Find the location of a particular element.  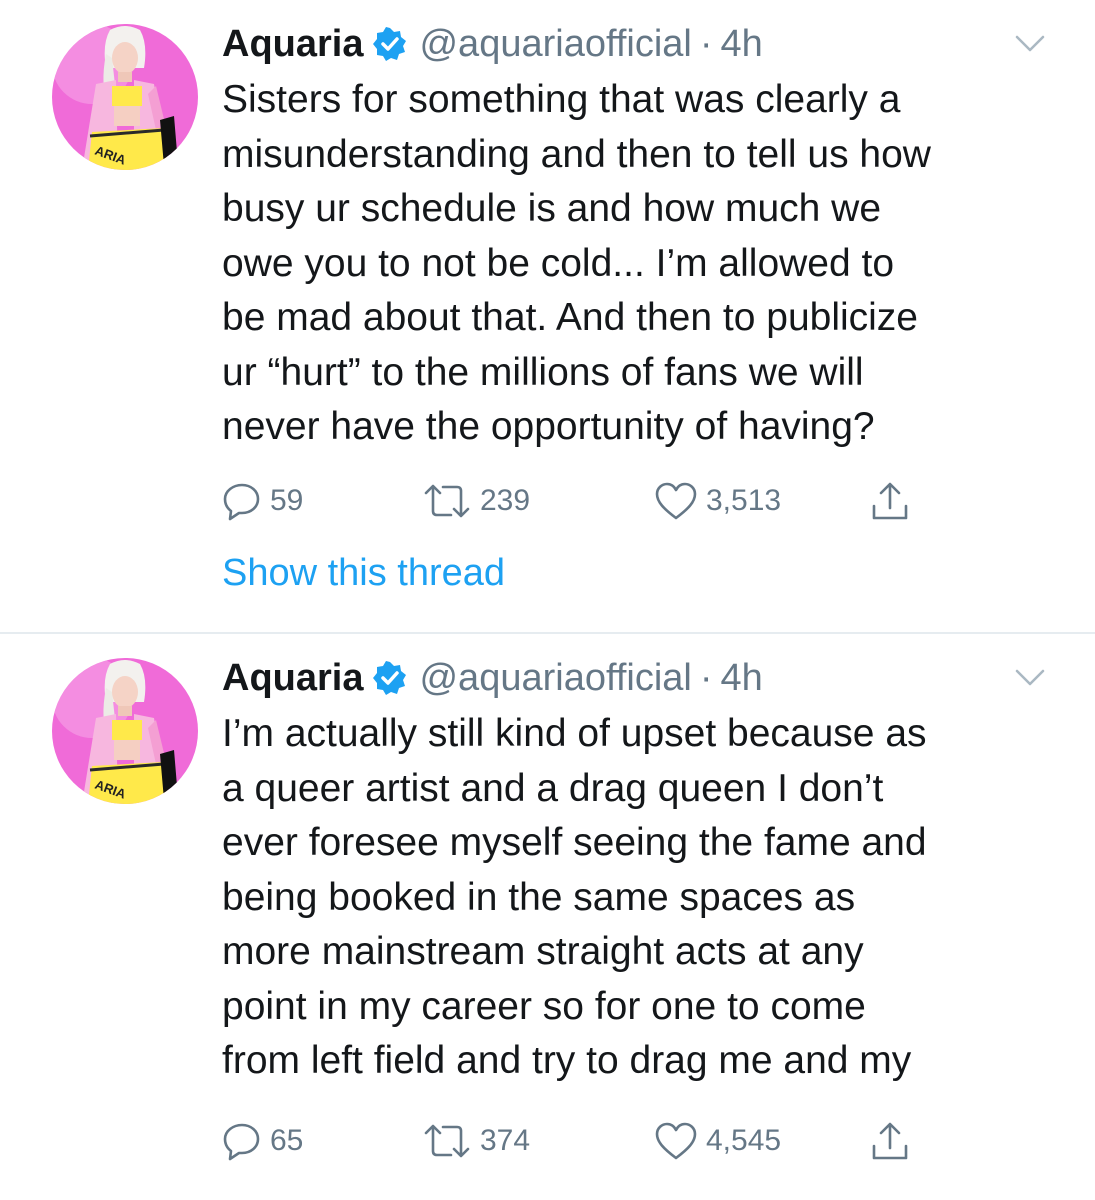

retweet-button: 374 is located at coordinates (476, 1141).